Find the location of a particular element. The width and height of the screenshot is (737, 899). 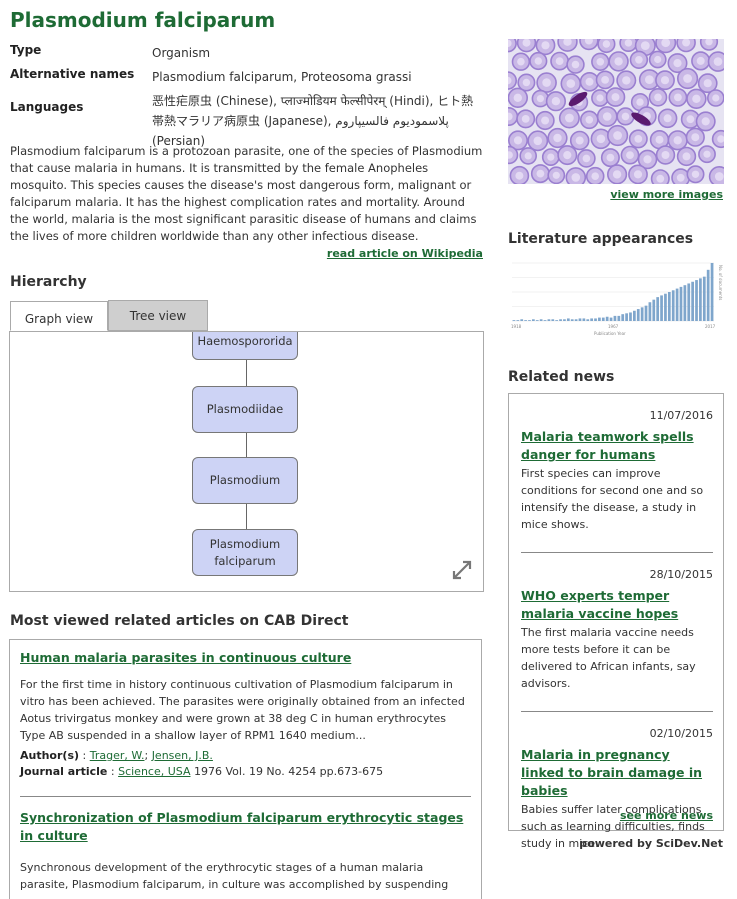

see-more-news-link: see more news is located at coordinates (666, 815).